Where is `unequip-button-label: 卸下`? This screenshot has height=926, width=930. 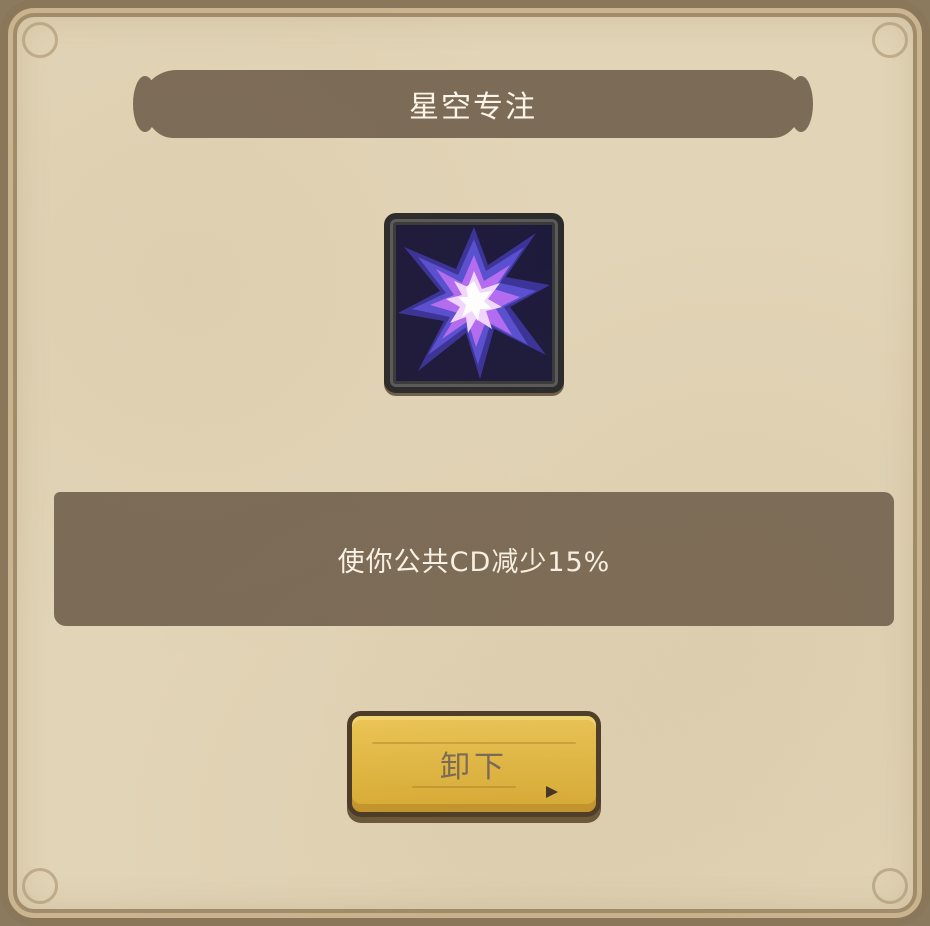 unequip-button-label: 卸下 is located at coordinates (474, 767).